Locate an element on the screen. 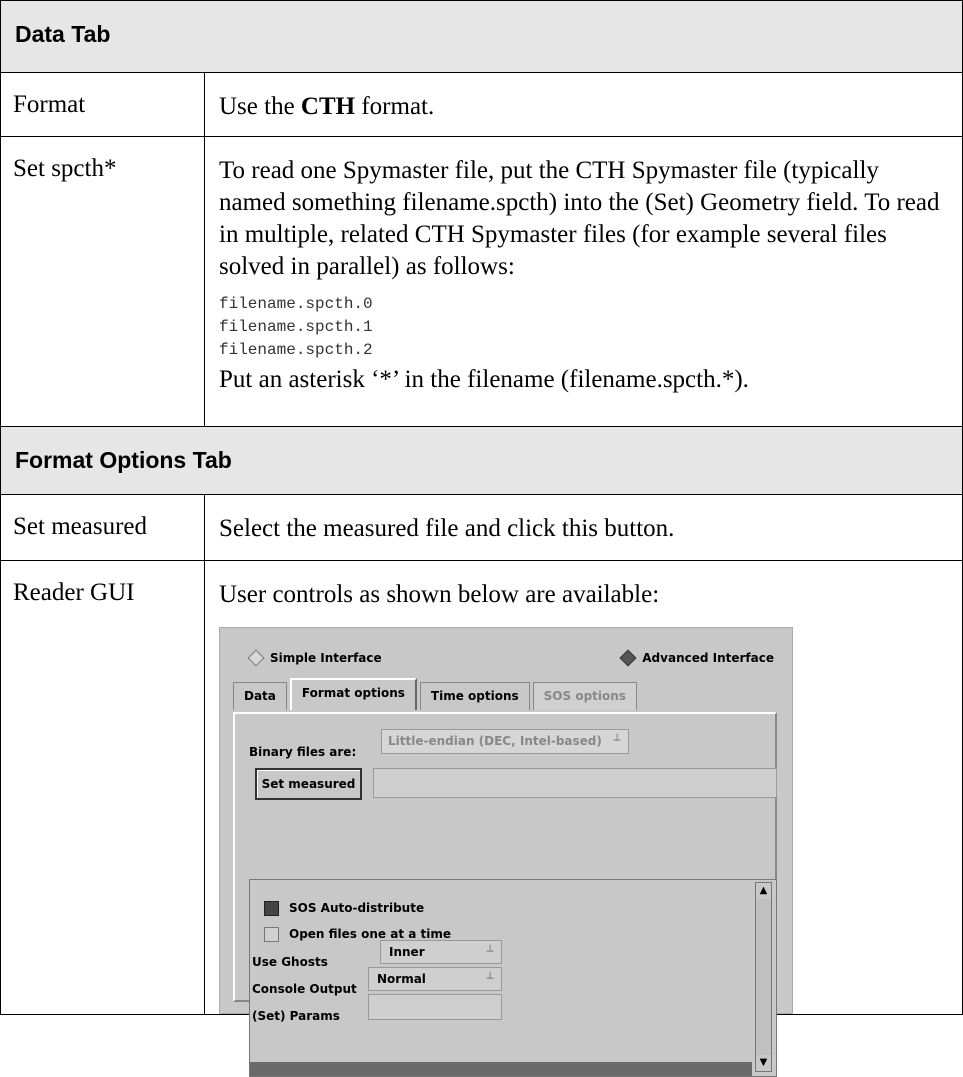 The width and height of the screenshot is (963, 1077). vertical-scrollbar: ▲ ▼ is located at coordinates (763, 977).